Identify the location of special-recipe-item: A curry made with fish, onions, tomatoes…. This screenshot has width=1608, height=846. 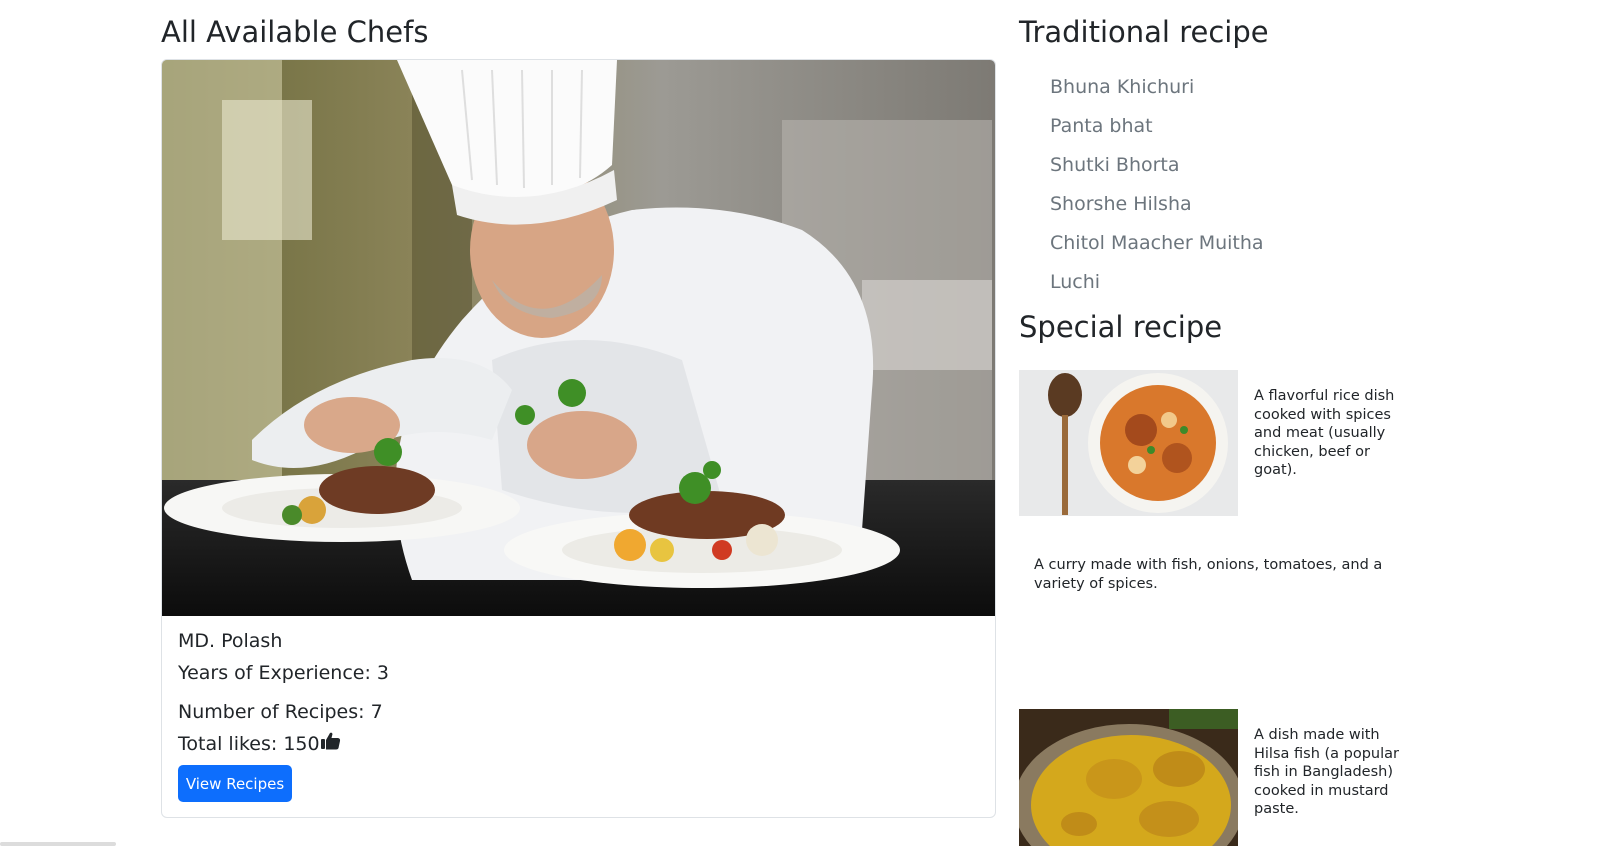
(1209, 615).